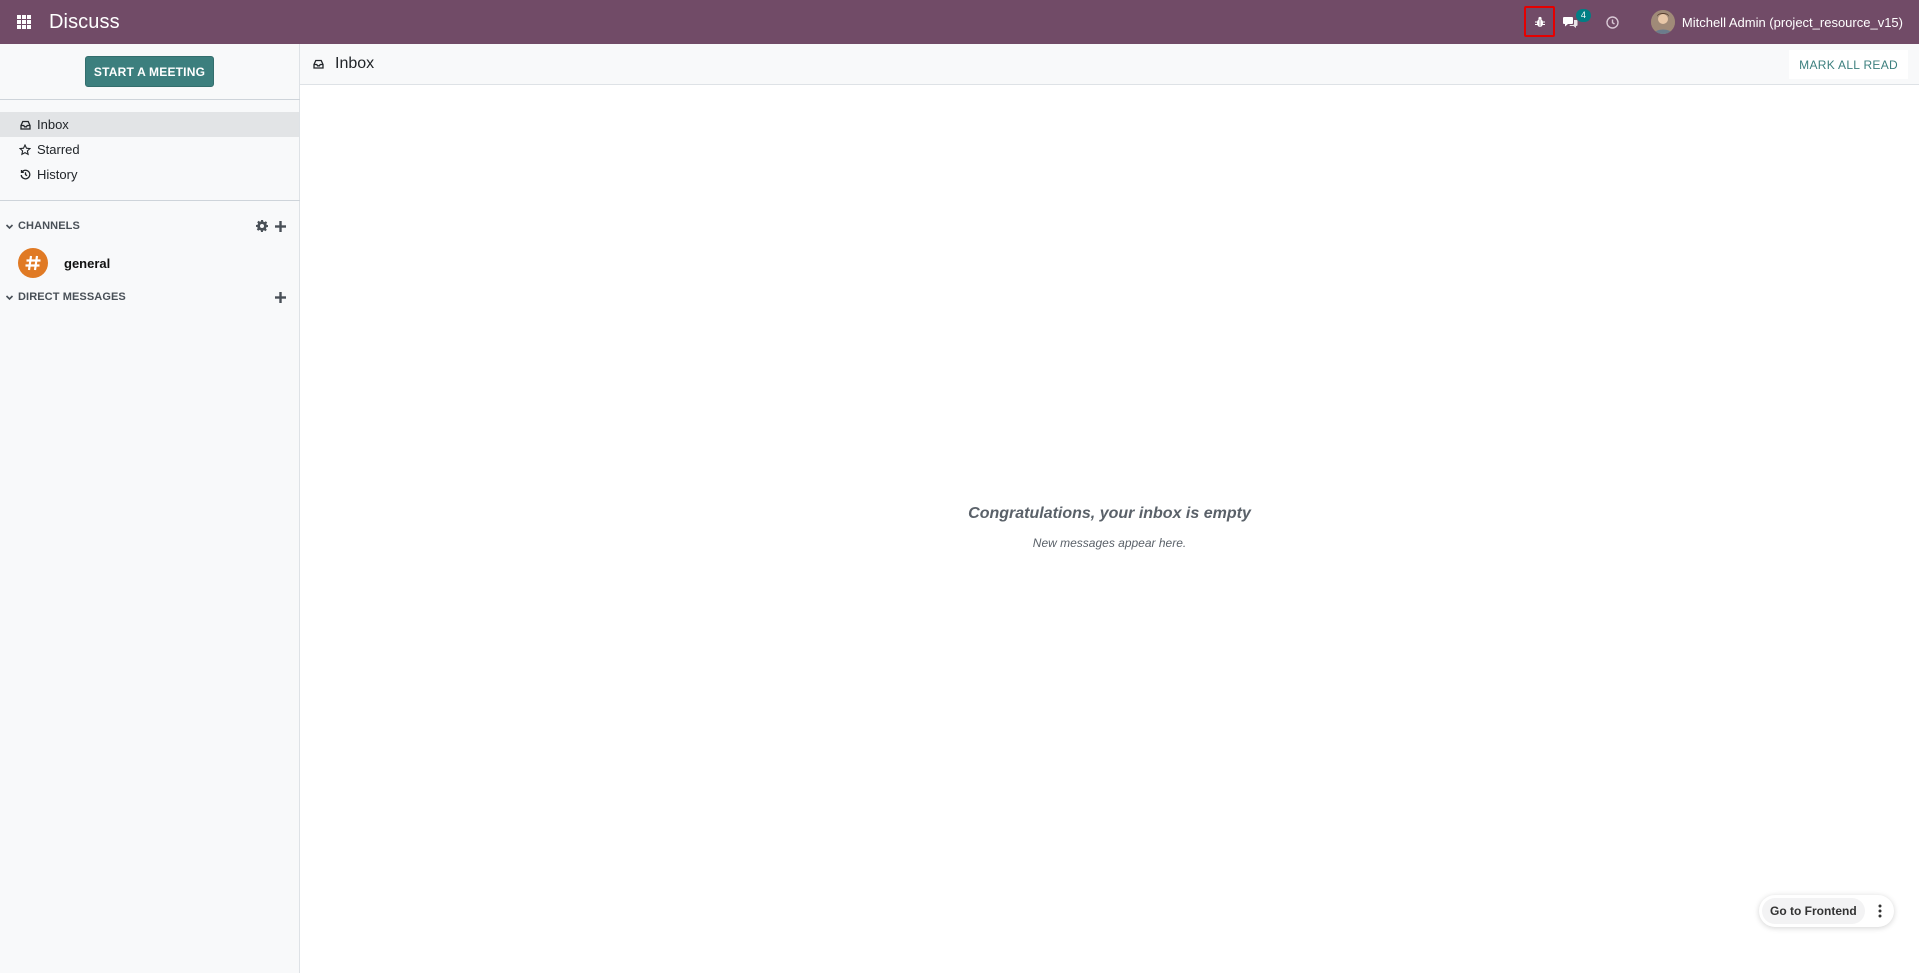 The height and width of the screenshot is (973, 1919). Describe the element at coordinates (58, 149) in the screenshot. I see `sidebar-item-label: Starred` at that location.